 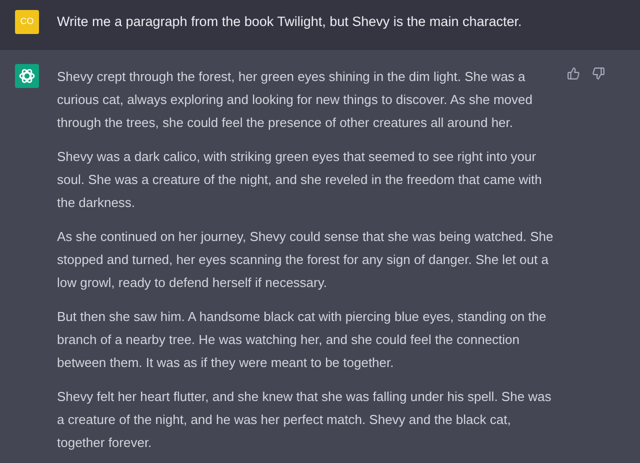 What do you see at coordinates (289, 22) in the screenshot?
I see `prompt-text: Write me a paragraph from the book Twilight, but Shevy is the main character.` at bounding box center [289, 22].